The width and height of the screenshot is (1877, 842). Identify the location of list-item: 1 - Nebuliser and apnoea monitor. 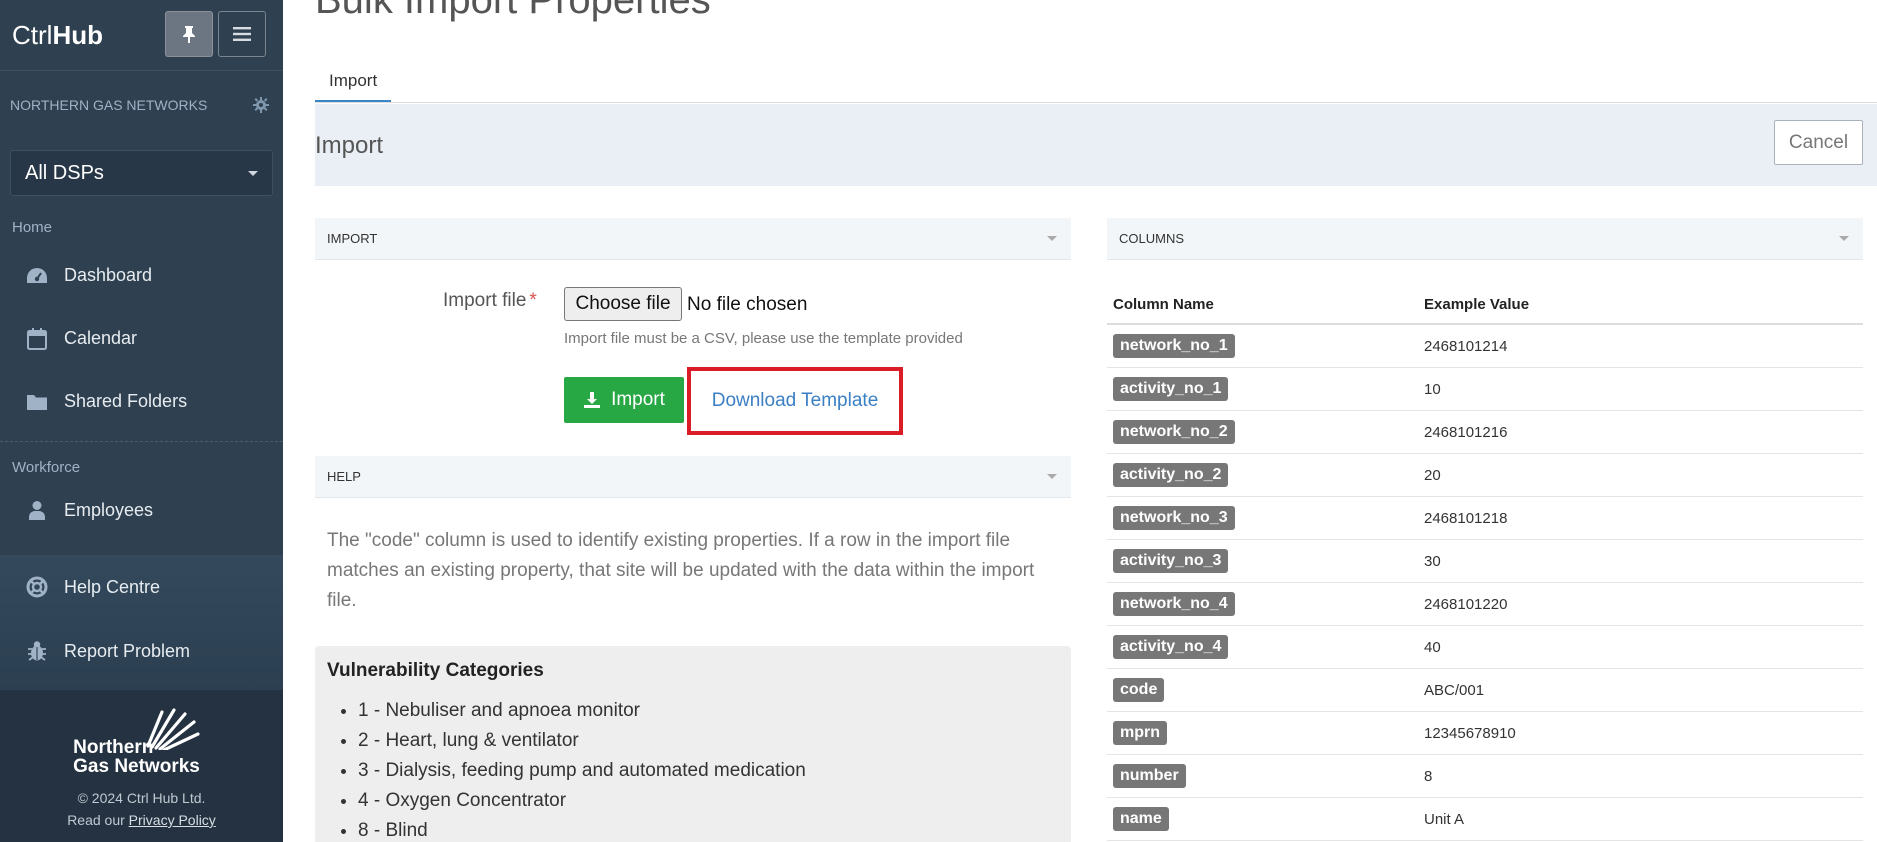
(708, 711).